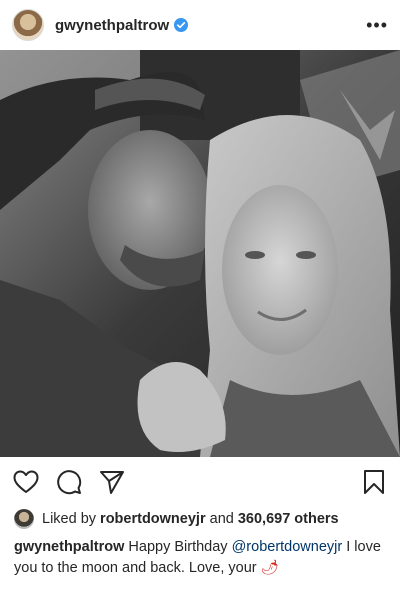  I want to click on liker-avatar, so click(24, 519).